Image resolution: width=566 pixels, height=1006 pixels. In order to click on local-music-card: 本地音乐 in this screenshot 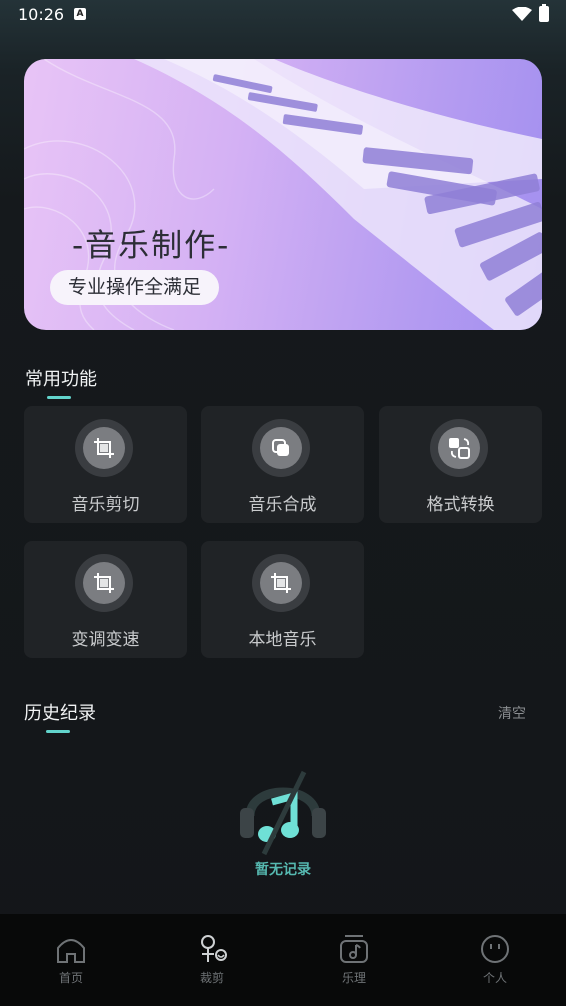, I will do `click(282, 599)`.